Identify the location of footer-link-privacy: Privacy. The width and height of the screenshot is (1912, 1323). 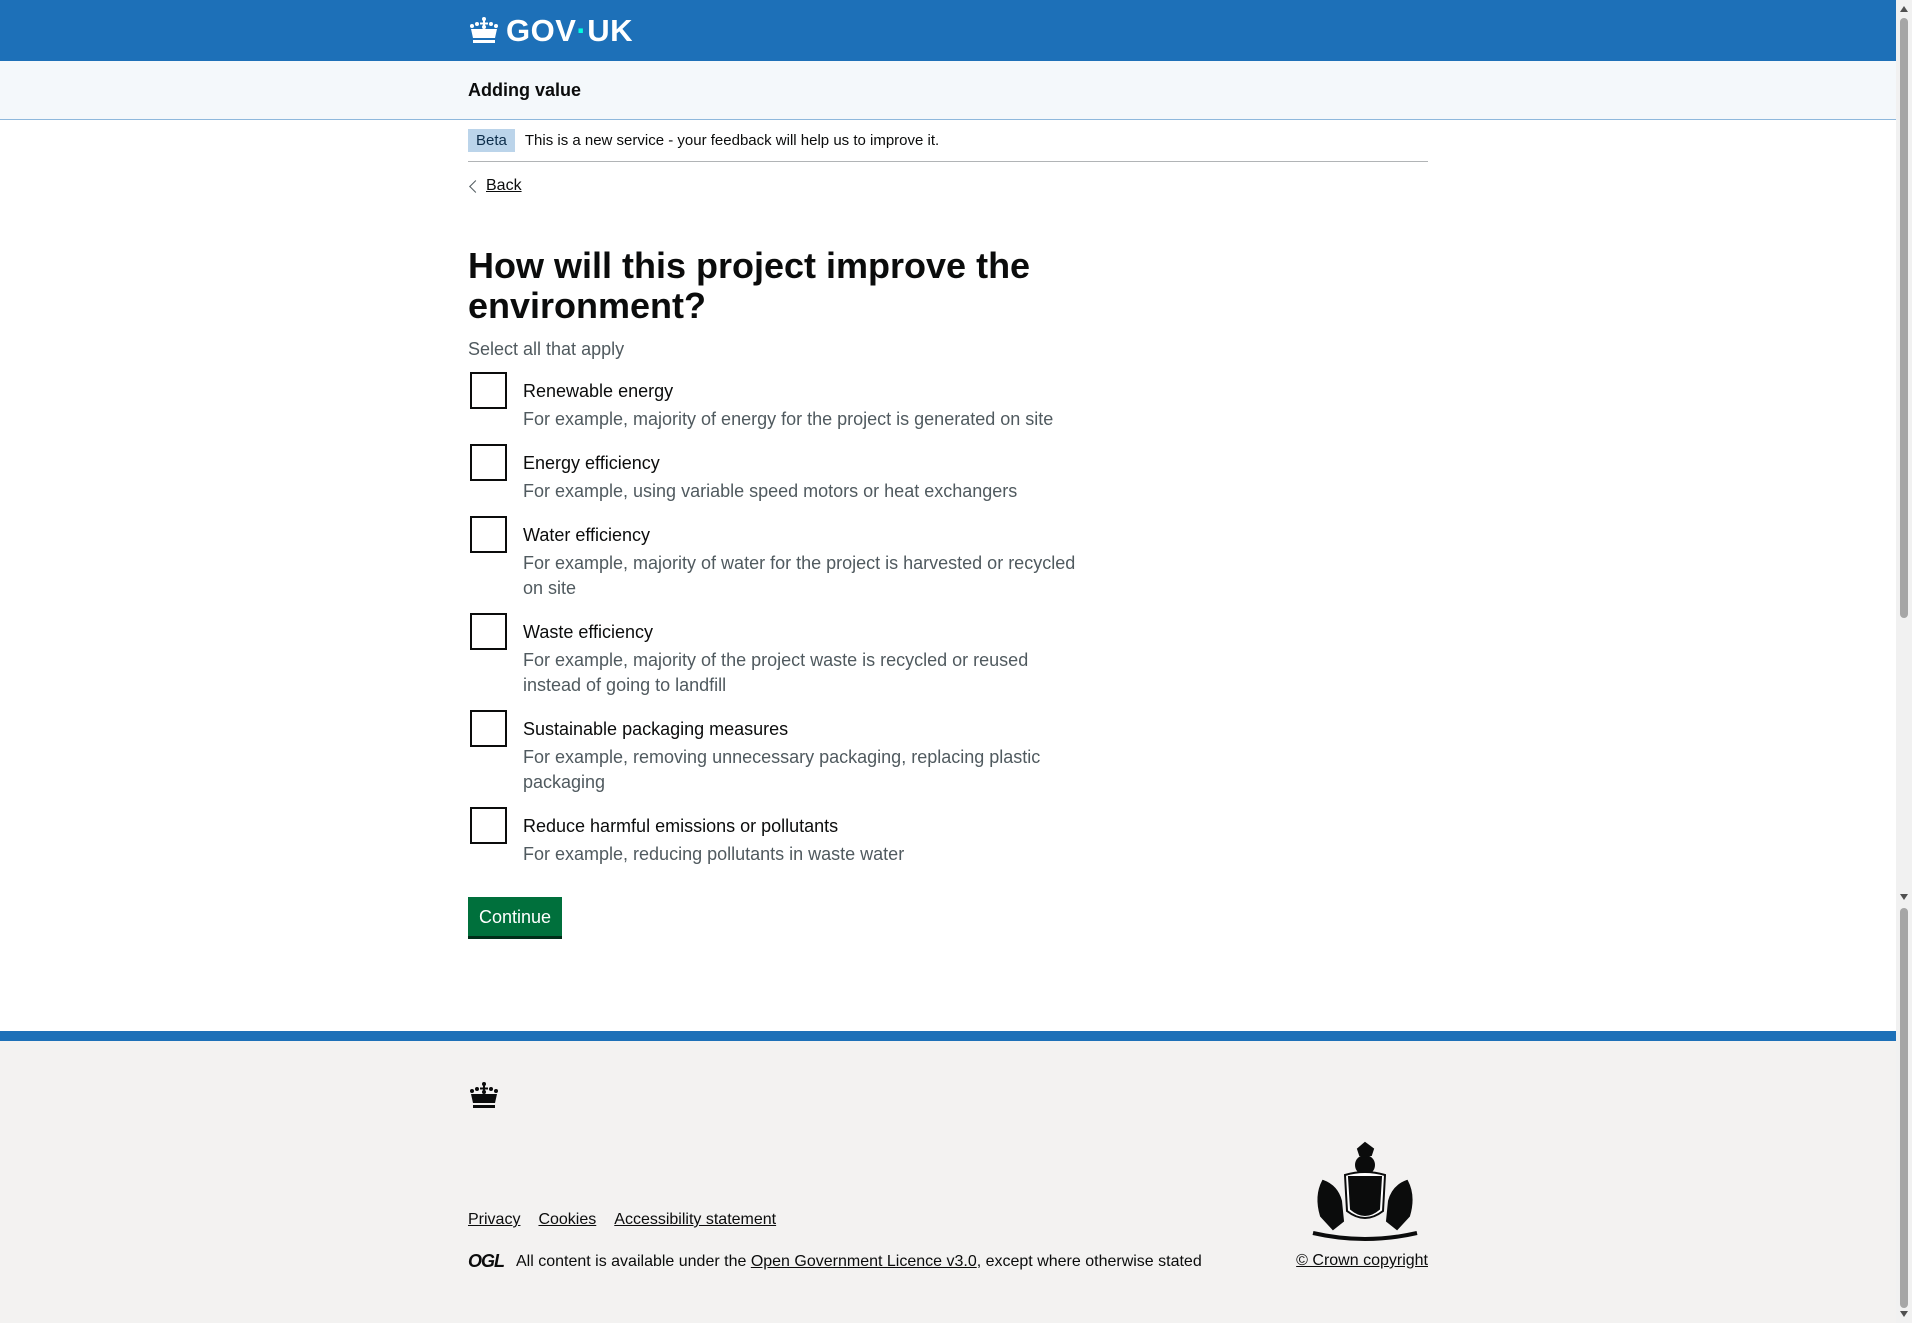
(494, 1220).